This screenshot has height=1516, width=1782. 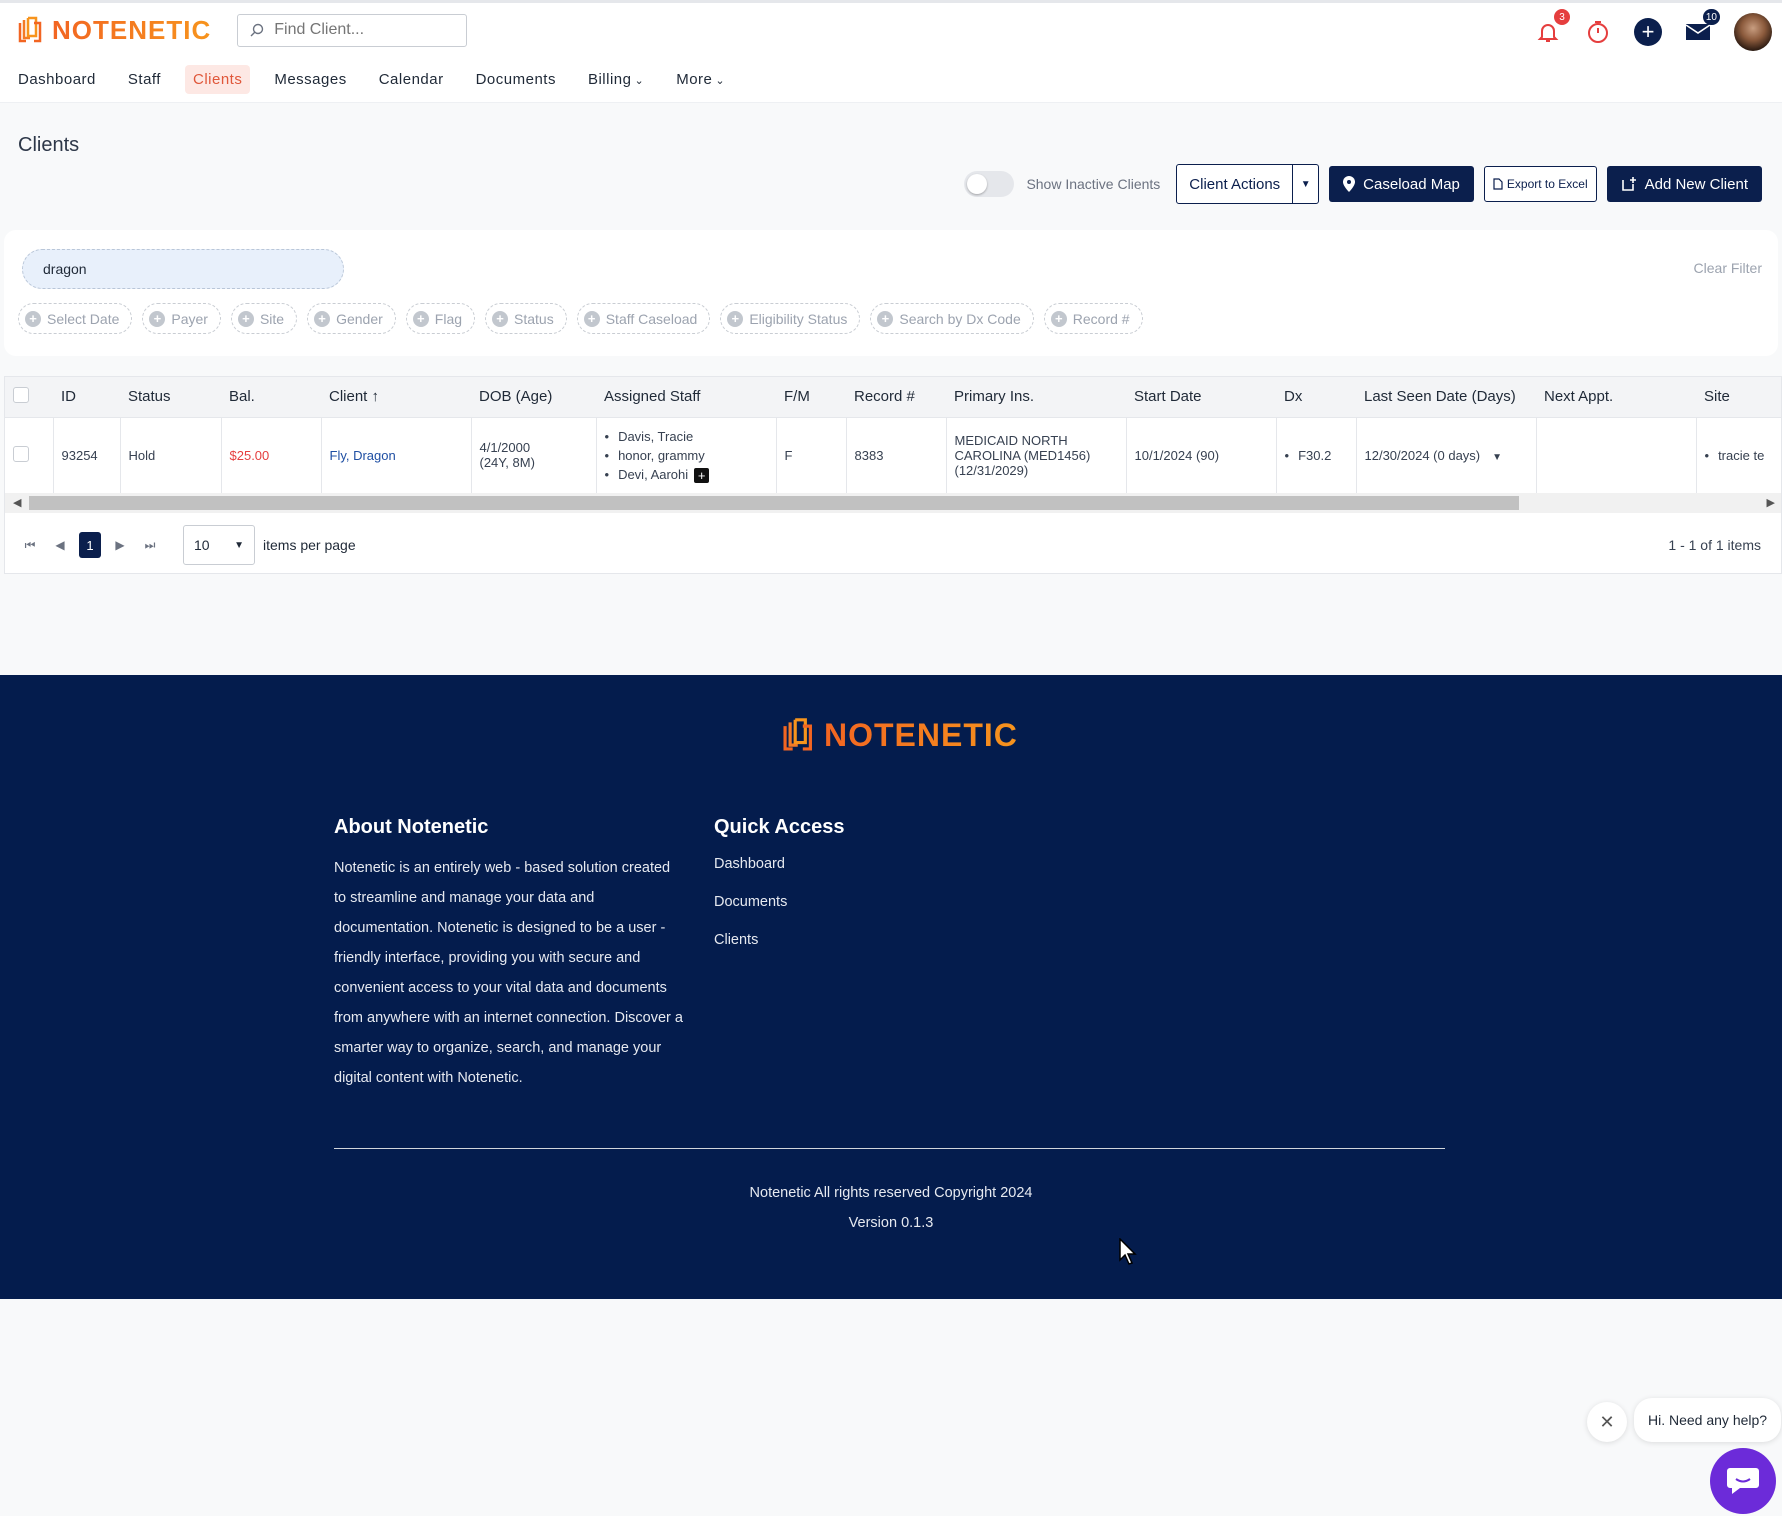 What do you see at coordinates (653, 474) in the screenshot?
I see `staff-name: Devi, Aarohi` at bounding box center [653, 474].